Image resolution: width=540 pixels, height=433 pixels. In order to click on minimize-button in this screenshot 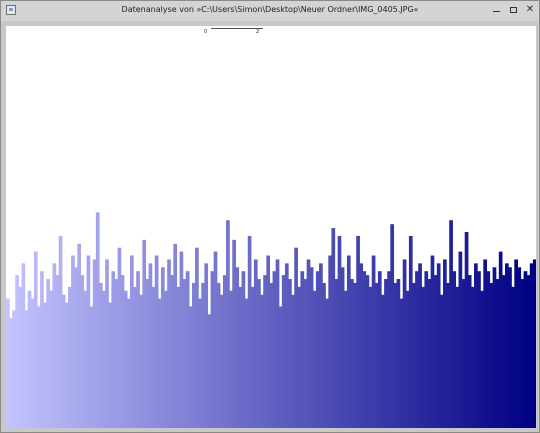, I will do `click(496, 10)`.